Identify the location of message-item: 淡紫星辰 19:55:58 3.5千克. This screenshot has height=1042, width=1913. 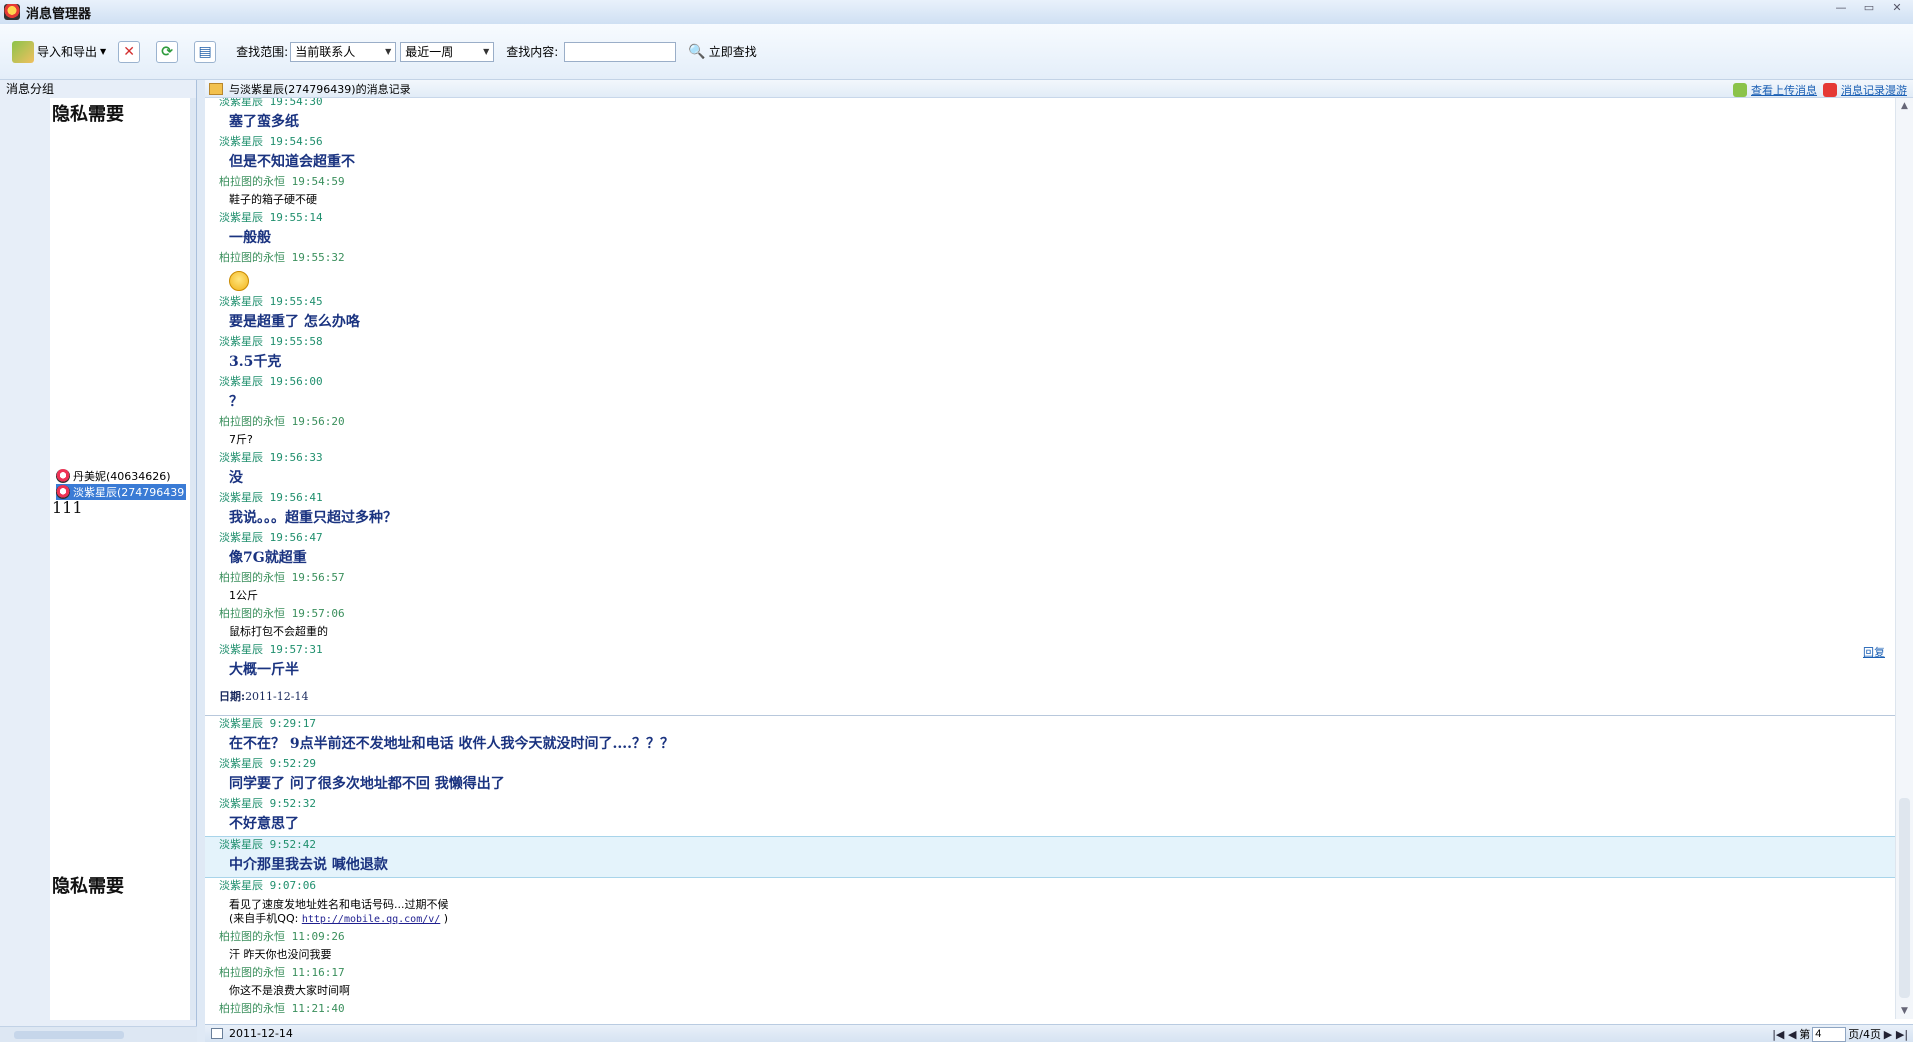
(1050, 354).